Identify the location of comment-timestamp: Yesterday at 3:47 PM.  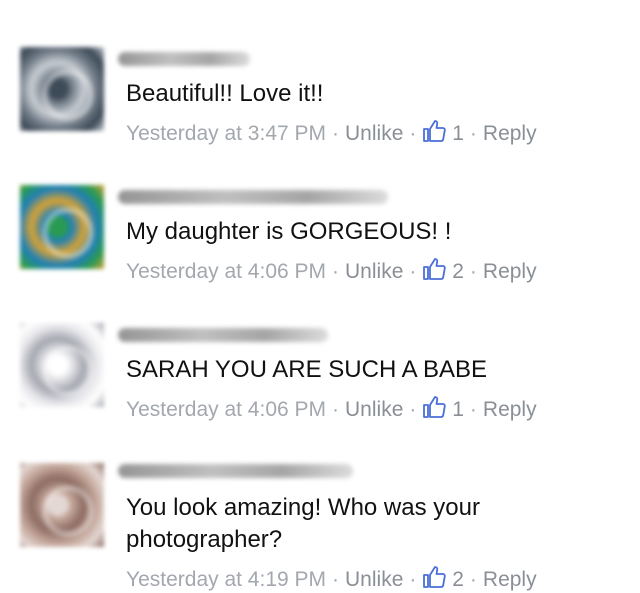
(226, 133).